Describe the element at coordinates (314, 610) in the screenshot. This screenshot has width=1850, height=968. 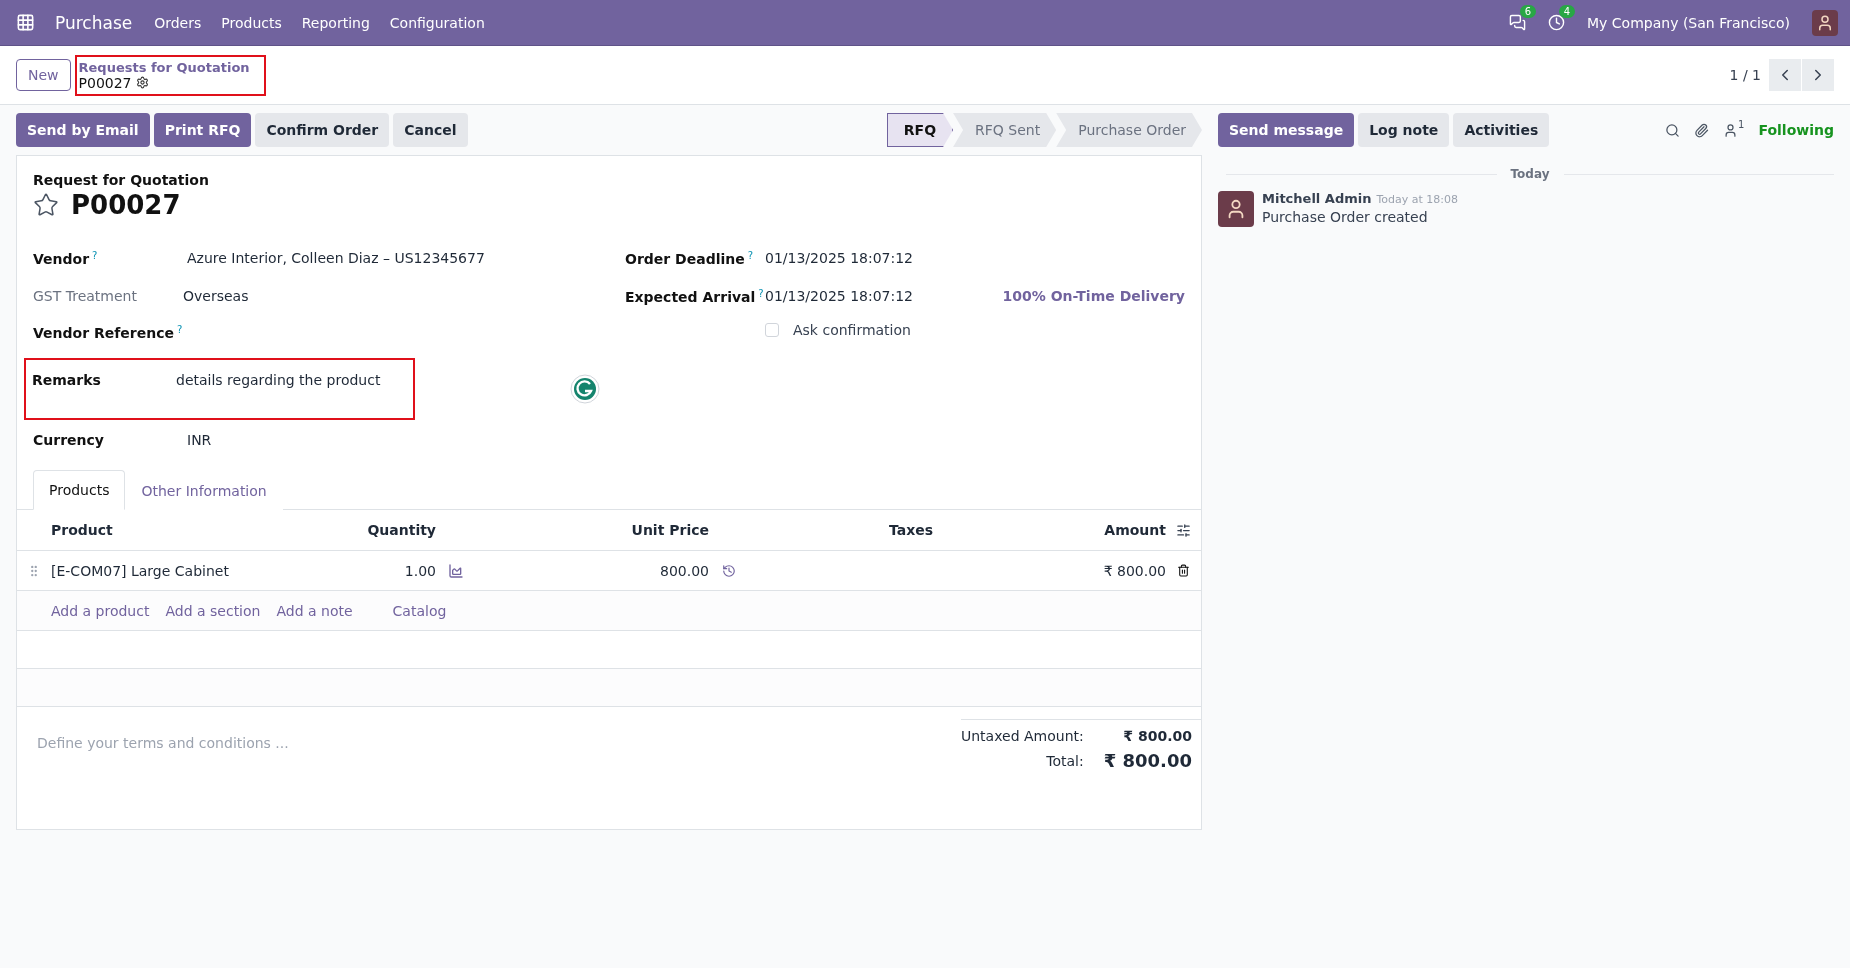
I see `add-line-link: Add a note` at that location.